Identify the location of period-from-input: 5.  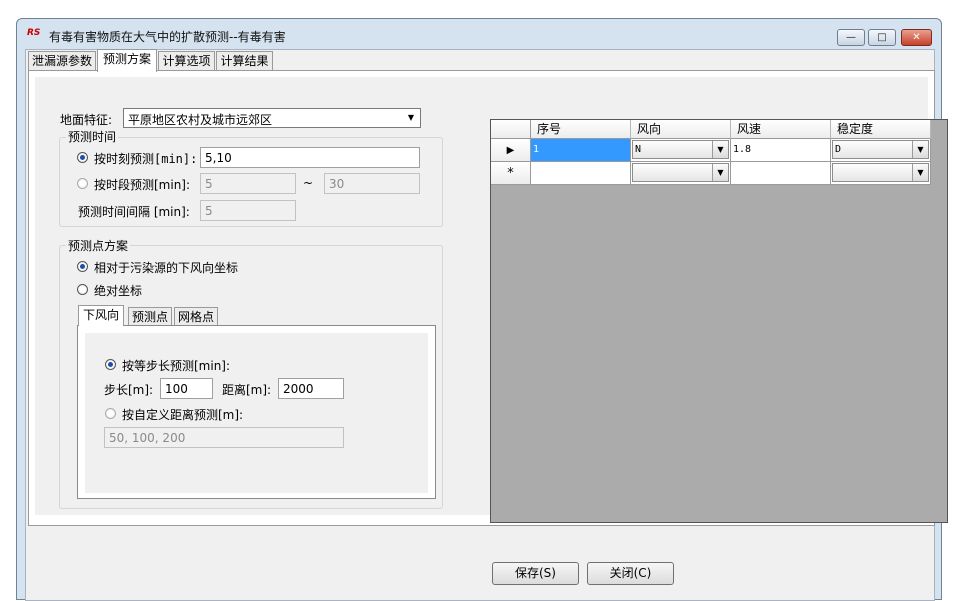
(248, 183).